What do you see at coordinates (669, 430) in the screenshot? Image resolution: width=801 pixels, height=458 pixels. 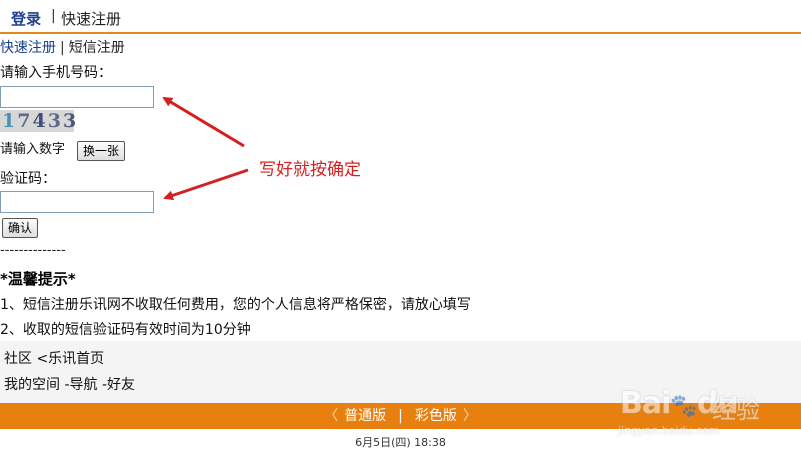 I see `watermark-url: jingyan.baidu.com` at bounding box center [669, 430].